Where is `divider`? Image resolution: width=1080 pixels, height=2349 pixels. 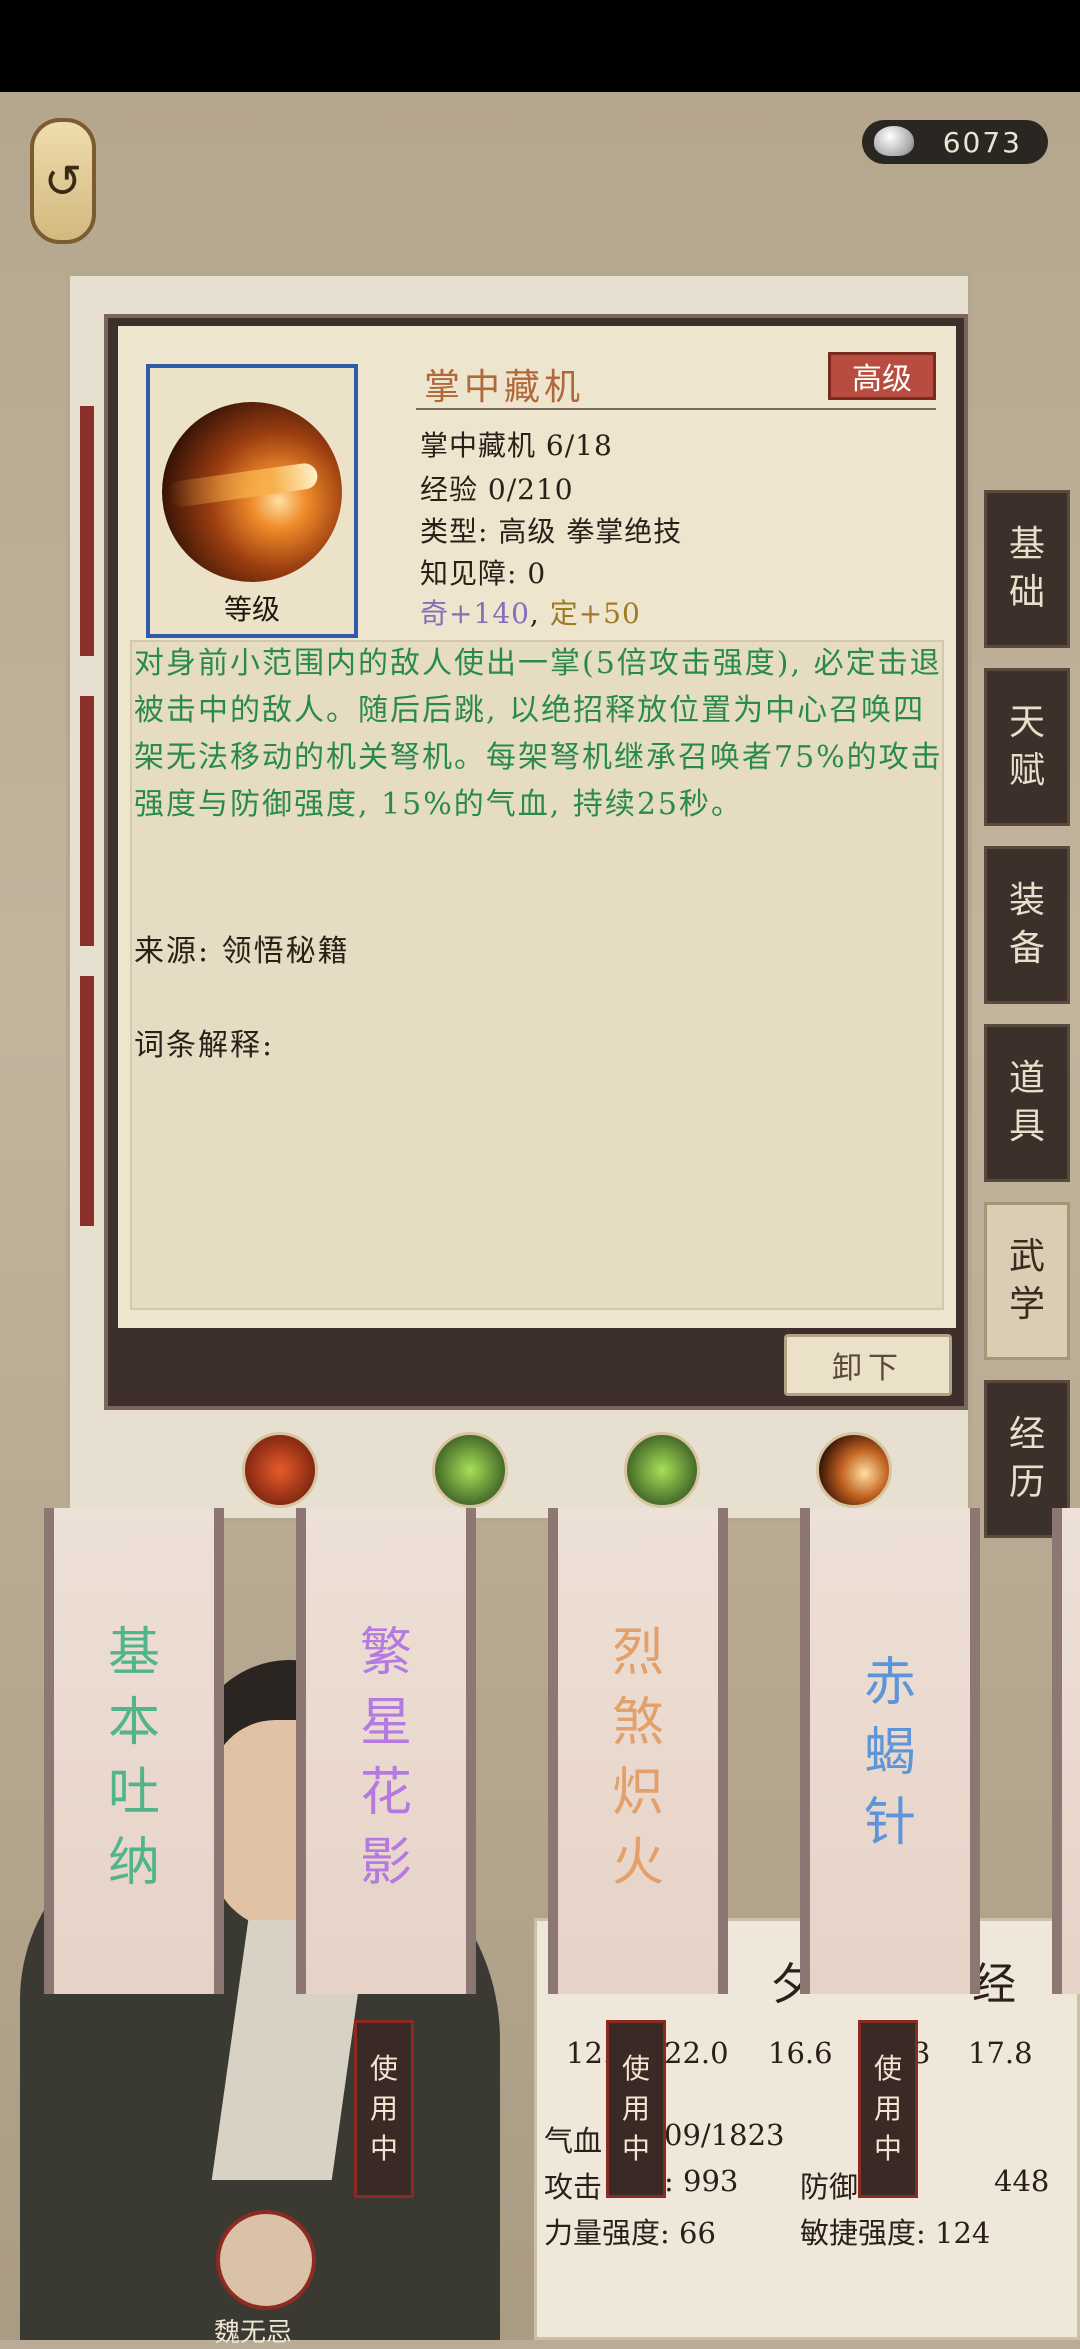
divider is located at coordinates (676, 409).